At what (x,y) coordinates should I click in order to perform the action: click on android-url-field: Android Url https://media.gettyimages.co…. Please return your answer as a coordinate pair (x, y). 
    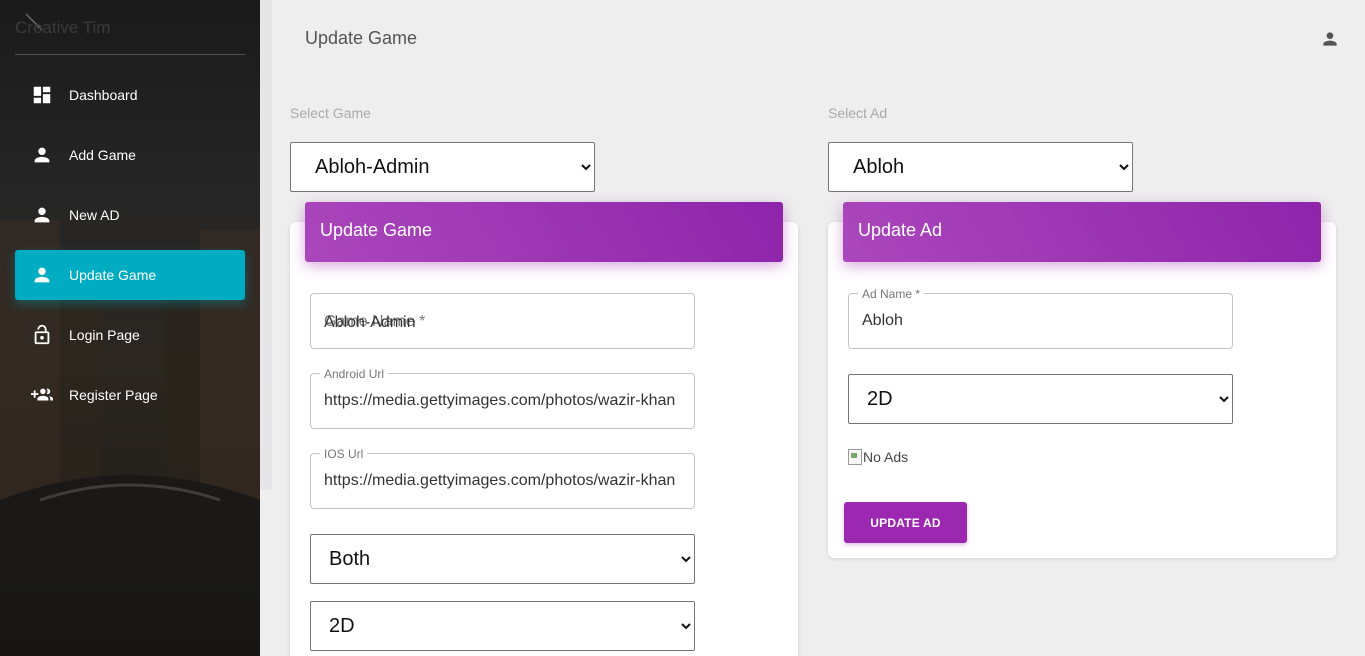
    Looking at the image, I should click on (502, 398).